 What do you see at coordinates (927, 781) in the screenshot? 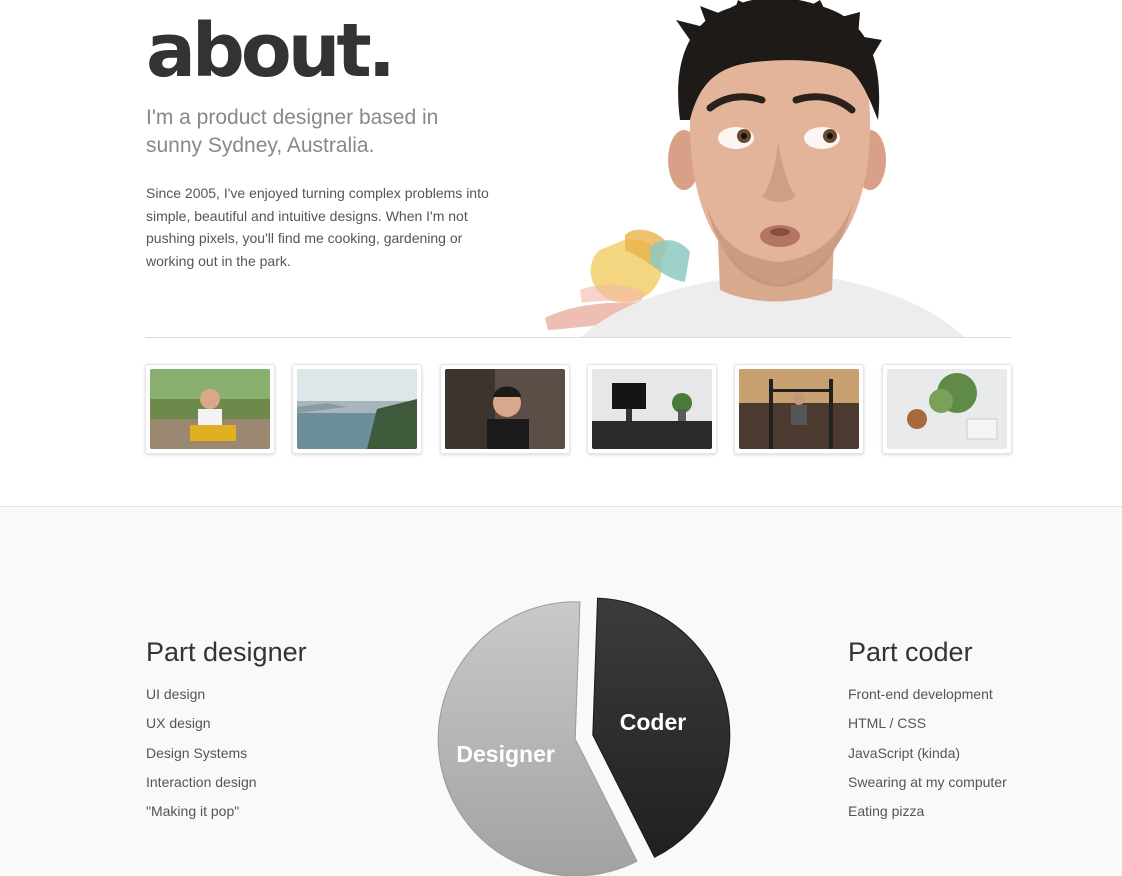
I see `list-item: Swearing at my computer` at bounding box center [927, 781].